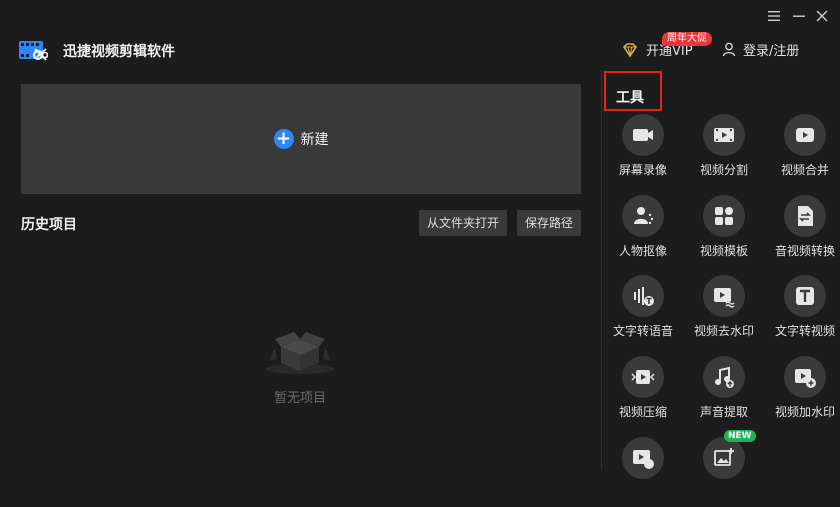 This screenshot has height=507, width=840. I want to click on plus-icon: +, so click(283, 139).